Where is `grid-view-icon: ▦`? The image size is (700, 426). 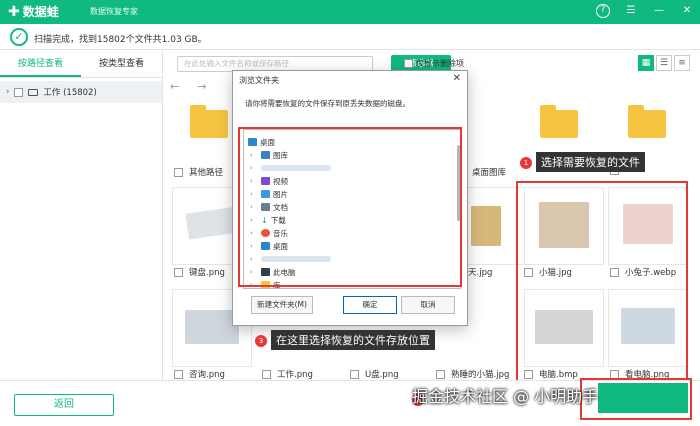
grid-view-icon: ▦ is located at coordinates (646, 63).